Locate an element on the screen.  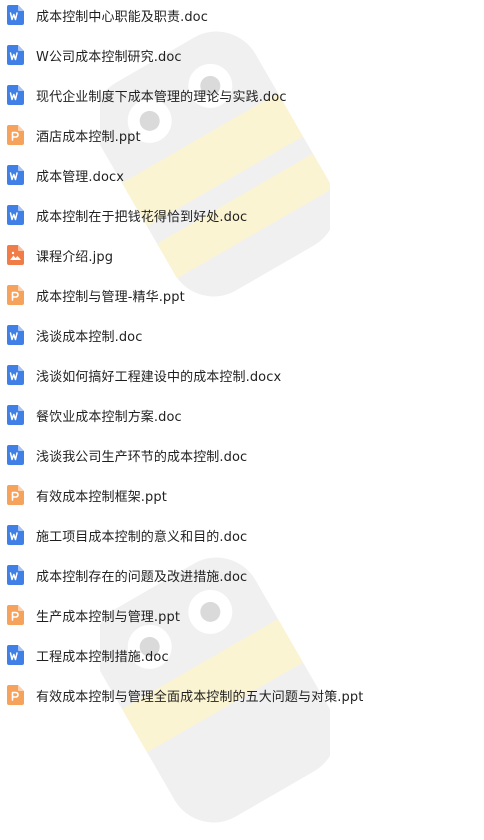
file-name: W公司成本控制研究.doc is located at coordinates (109, 57).